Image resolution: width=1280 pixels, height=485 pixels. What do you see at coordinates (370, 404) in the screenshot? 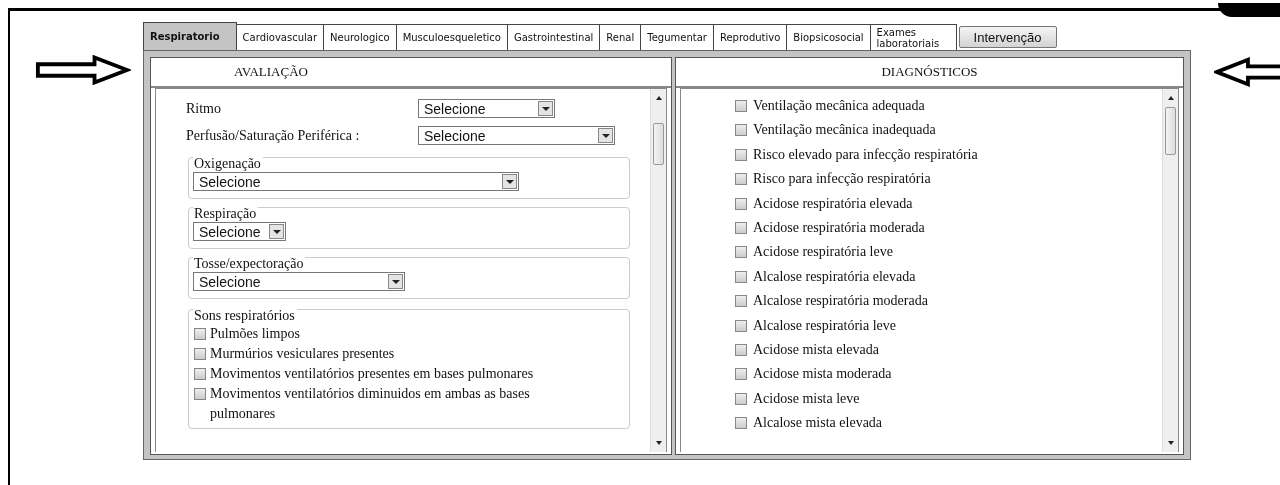
I see `checkbox-label: Movimentos ventilatórios diminuidos em ambas as bases pulmonares` at bounding box center [370, 404].